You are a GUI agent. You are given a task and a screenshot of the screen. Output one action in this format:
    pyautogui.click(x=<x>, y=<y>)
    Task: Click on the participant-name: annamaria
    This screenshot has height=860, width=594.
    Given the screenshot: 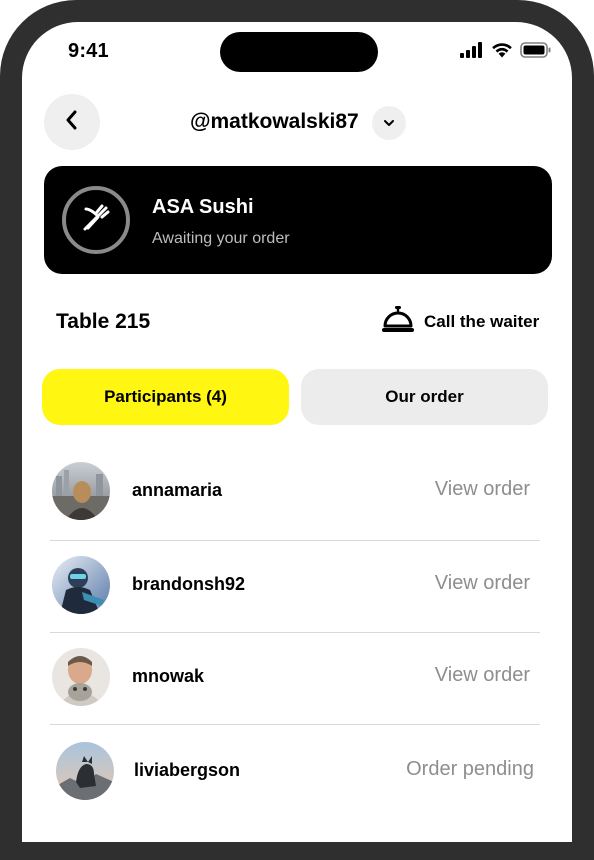 What is the action you would take?
    pyautogui.click(x=177, y=490)
    